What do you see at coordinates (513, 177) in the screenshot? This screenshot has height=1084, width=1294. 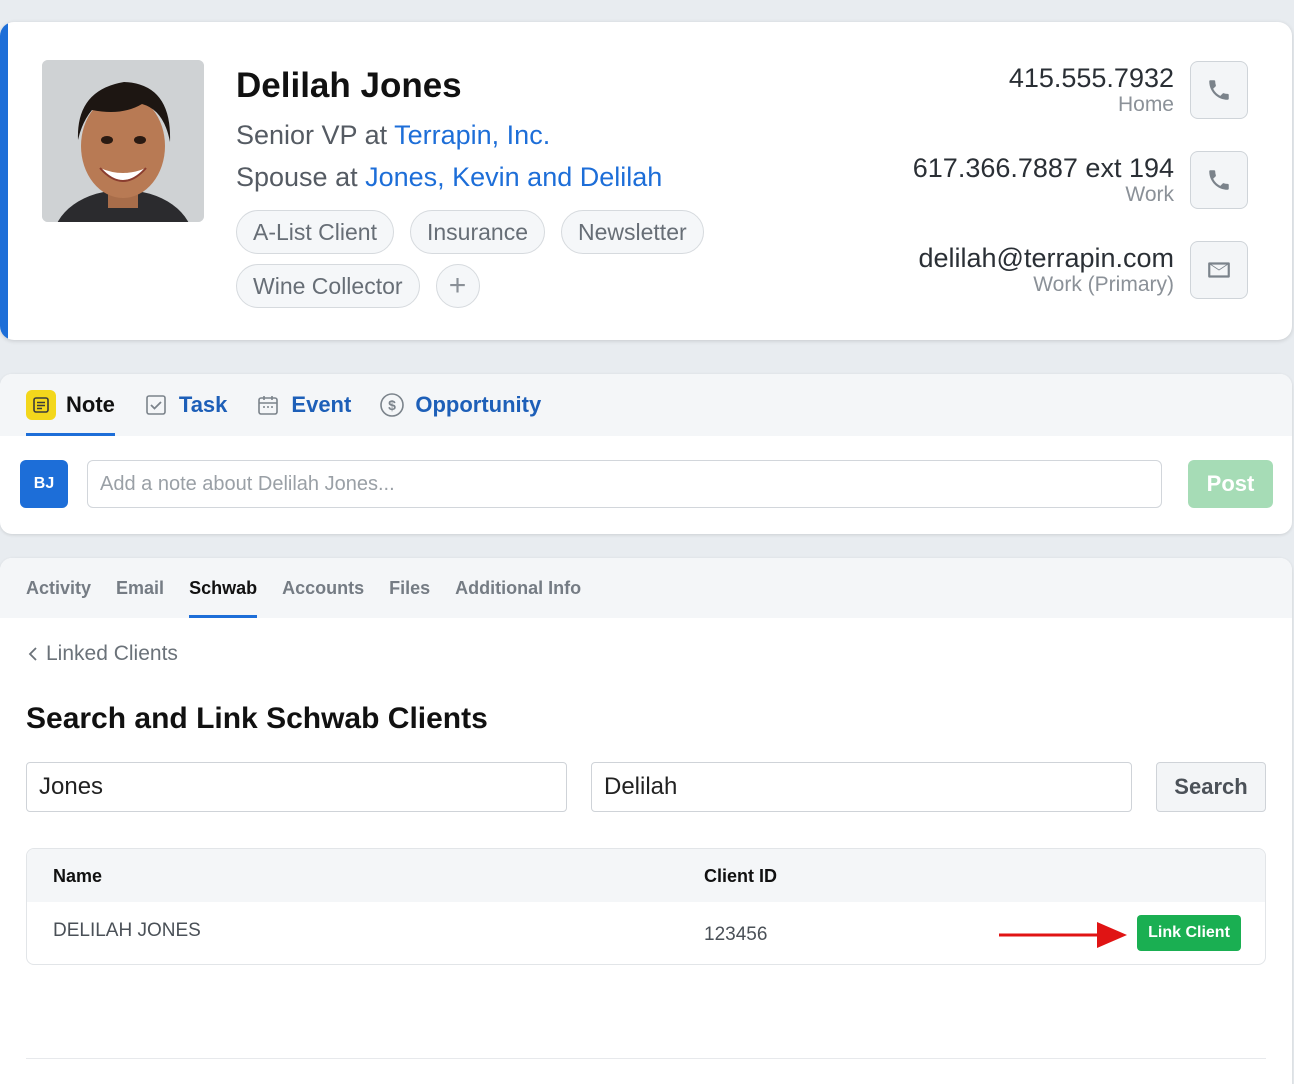 I see `household-link: Jones, Kevin and Delilah` at bounding box center [513, 177].